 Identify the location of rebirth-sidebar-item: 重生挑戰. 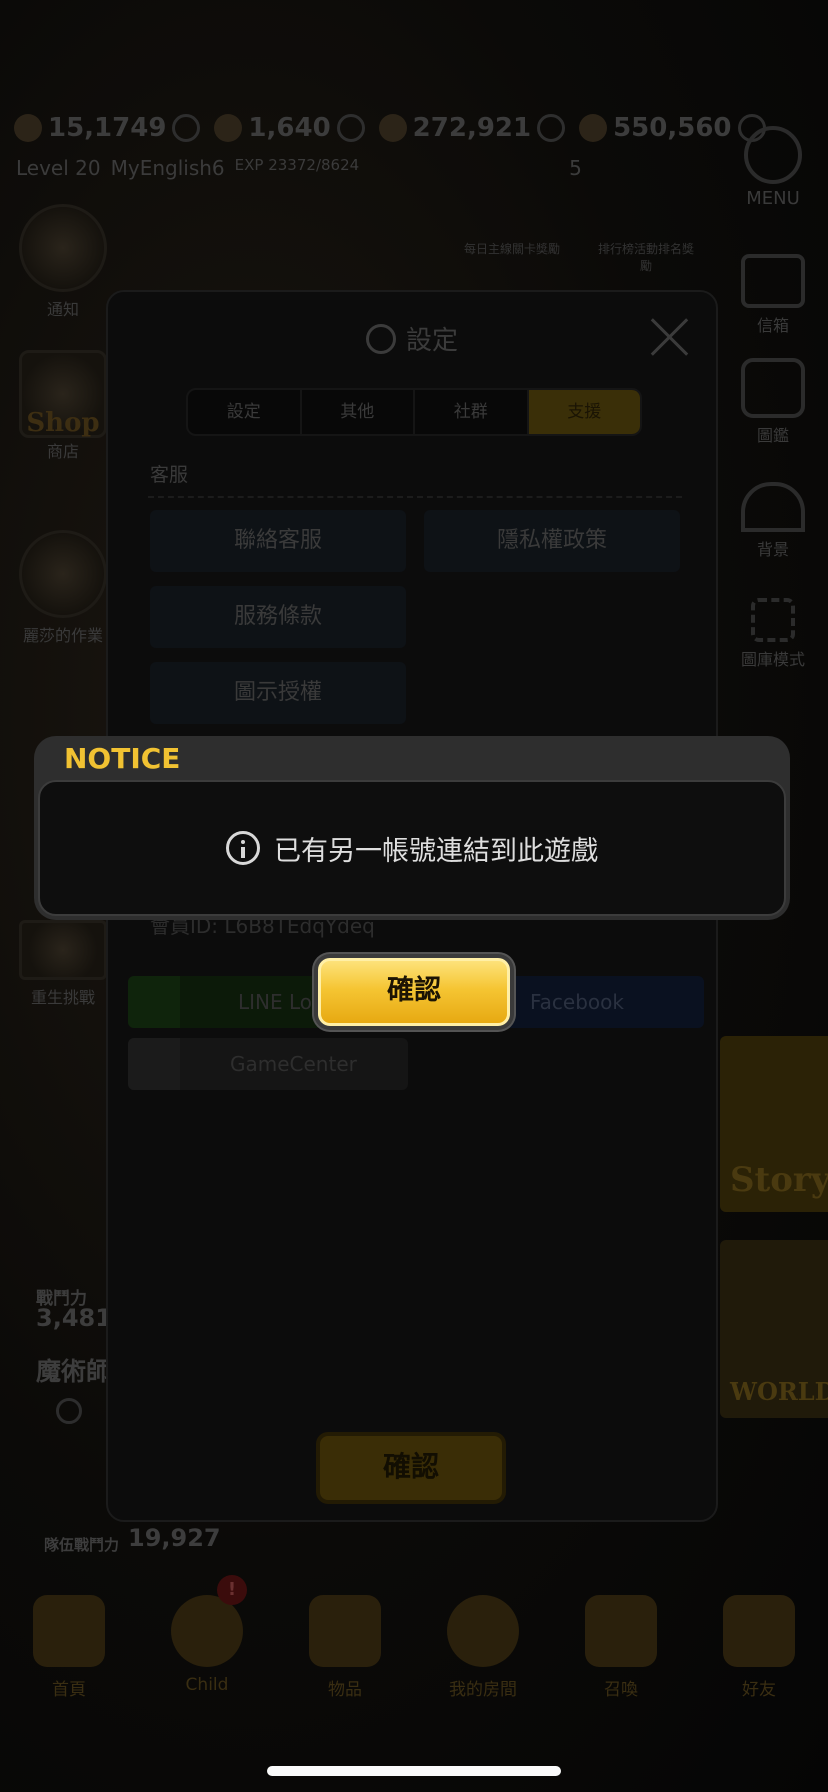
(63, 964).